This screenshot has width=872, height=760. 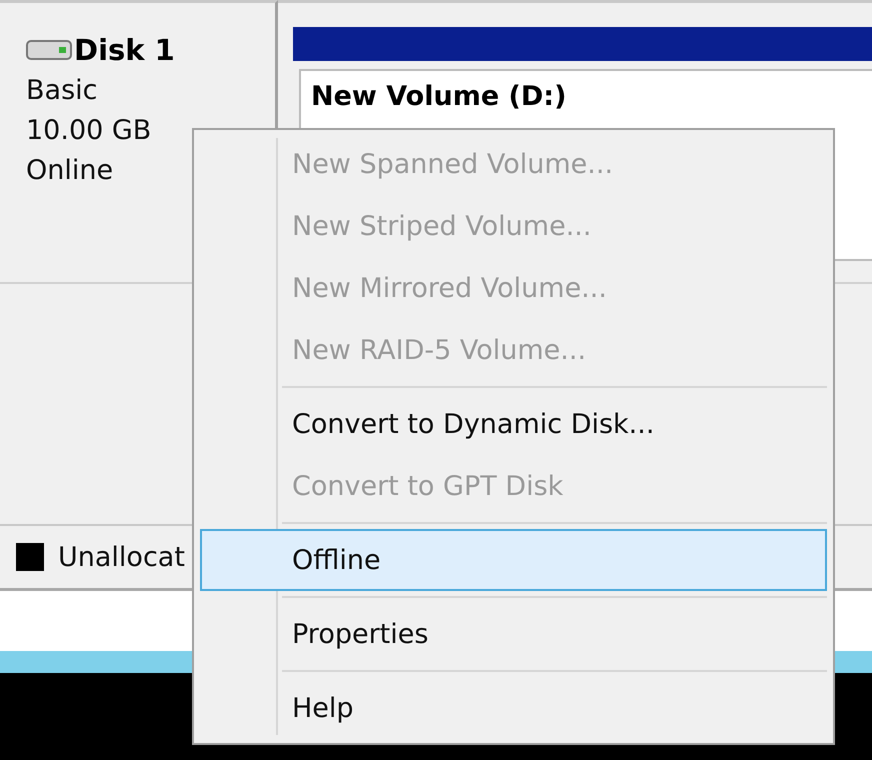 What do you see at coordinates (62, 91) in the screenshot?
I see `disk-type: Basic` at bounding box center [62, 91].